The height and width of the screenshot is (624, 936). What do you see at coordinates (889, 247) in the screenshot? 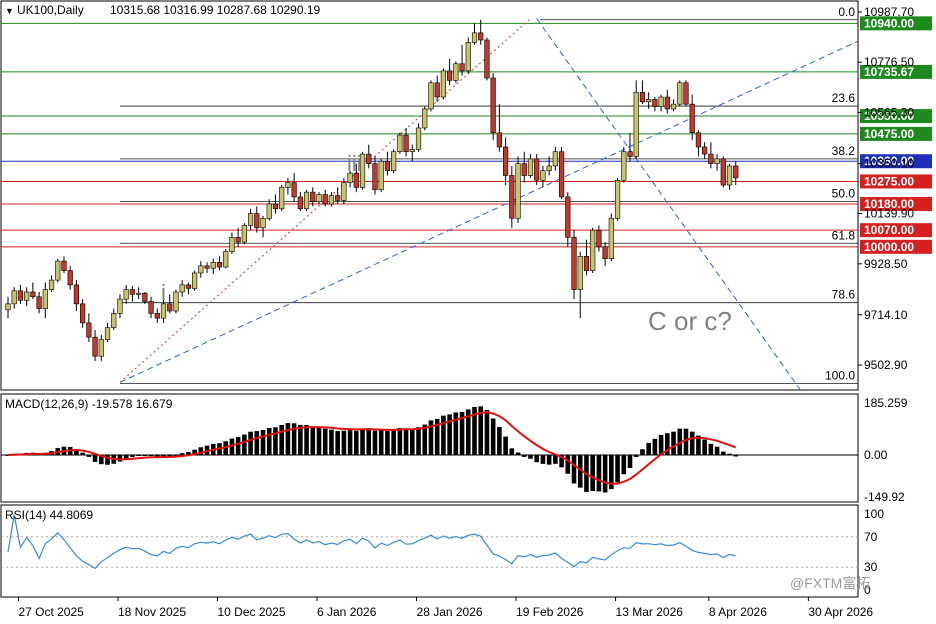
I see `price-level-label: 10000.00` at bounding box center [889, 247].